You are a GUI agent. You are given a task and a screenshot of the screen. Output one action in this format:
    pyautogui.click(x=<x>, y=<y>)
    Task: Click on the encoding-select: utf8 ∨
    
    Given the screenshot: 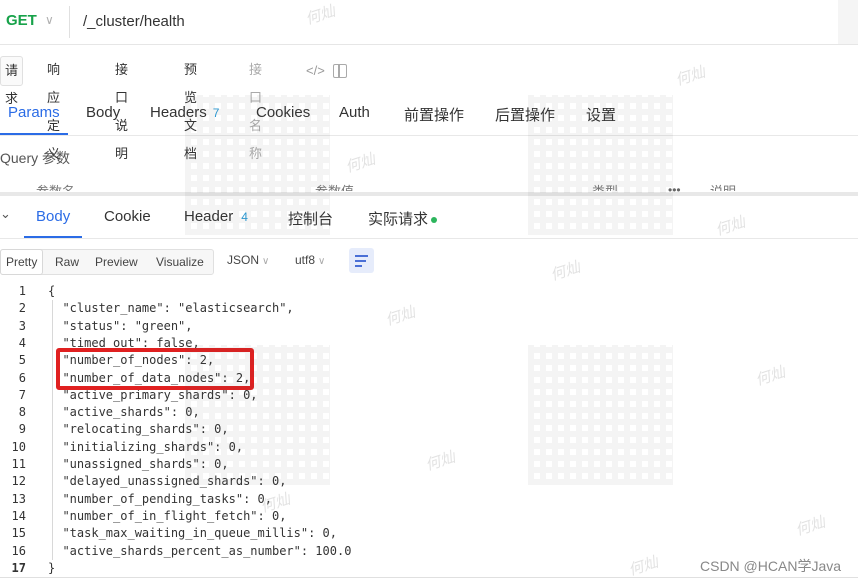 What is the action you would take?
    pyautogui.click(x=310, y=260)
    